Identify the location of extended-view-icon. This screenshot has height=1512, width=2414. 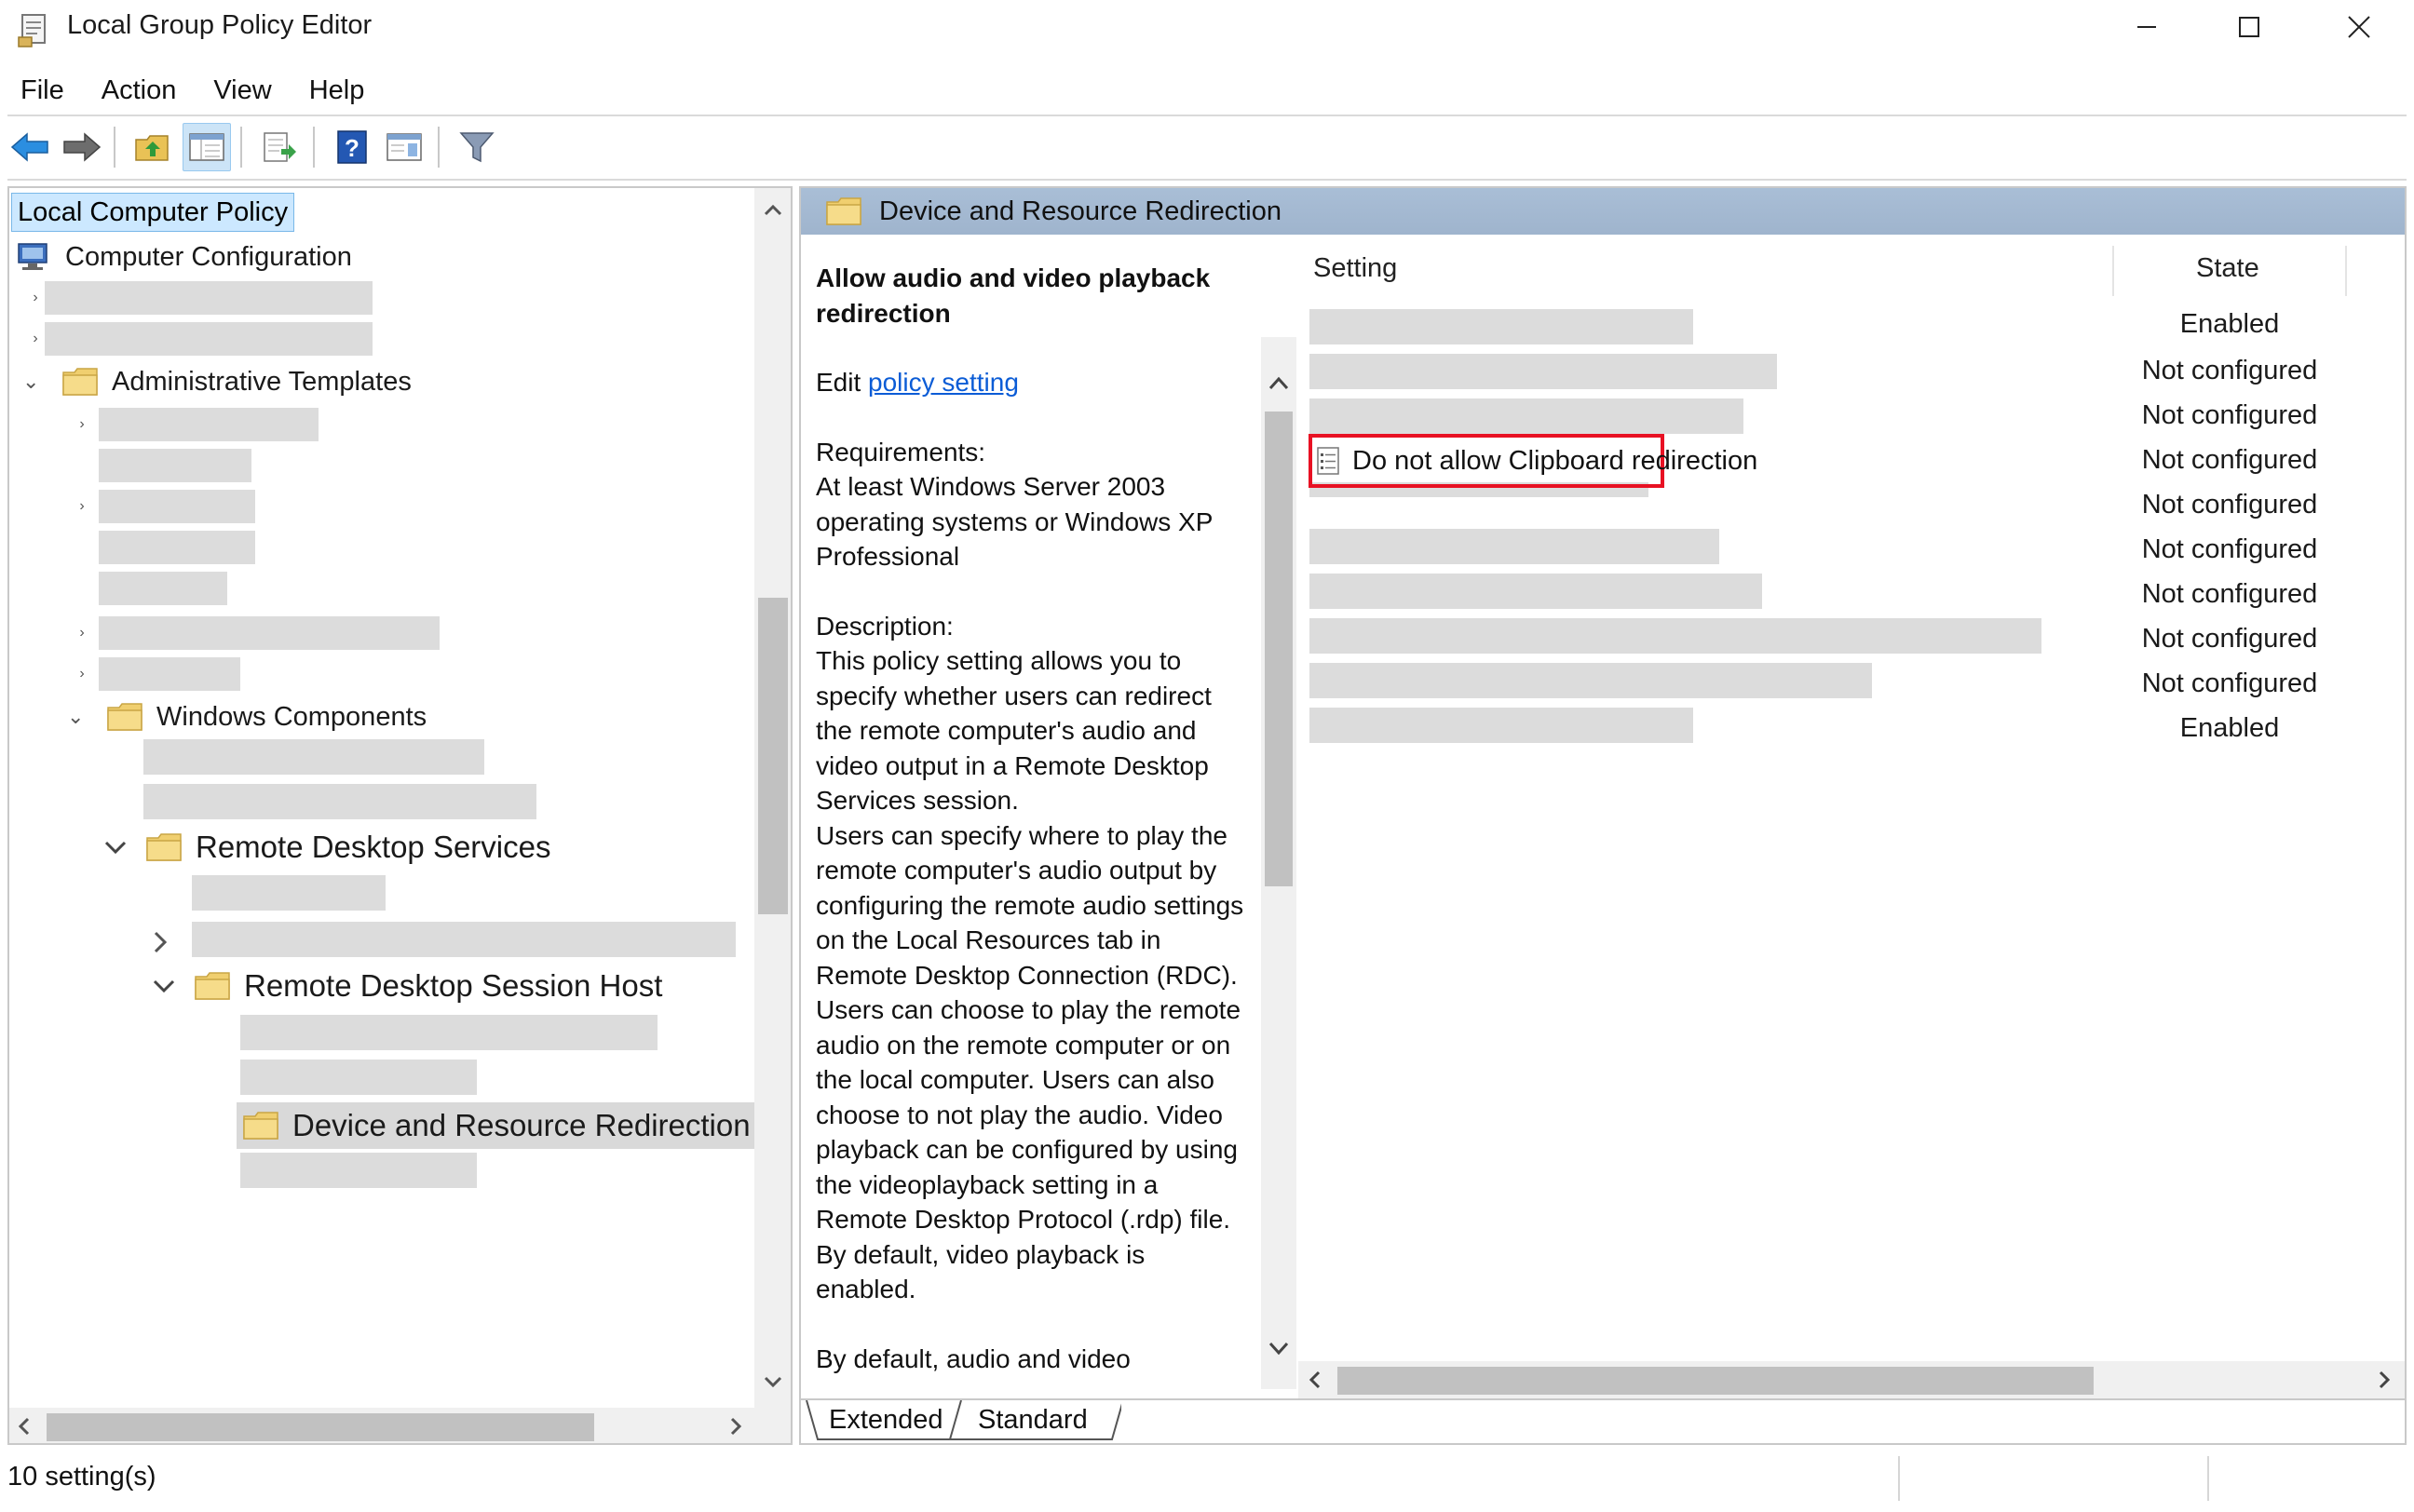
(405, 147).